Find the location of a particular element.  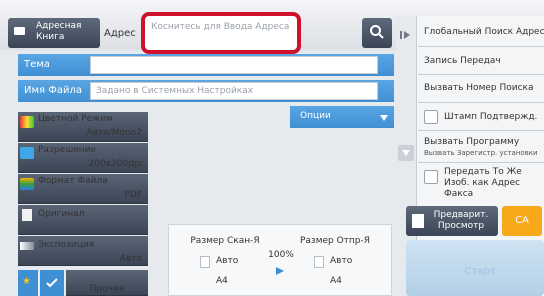

send-auto-label: Авто is located at coordinates (341, 261).